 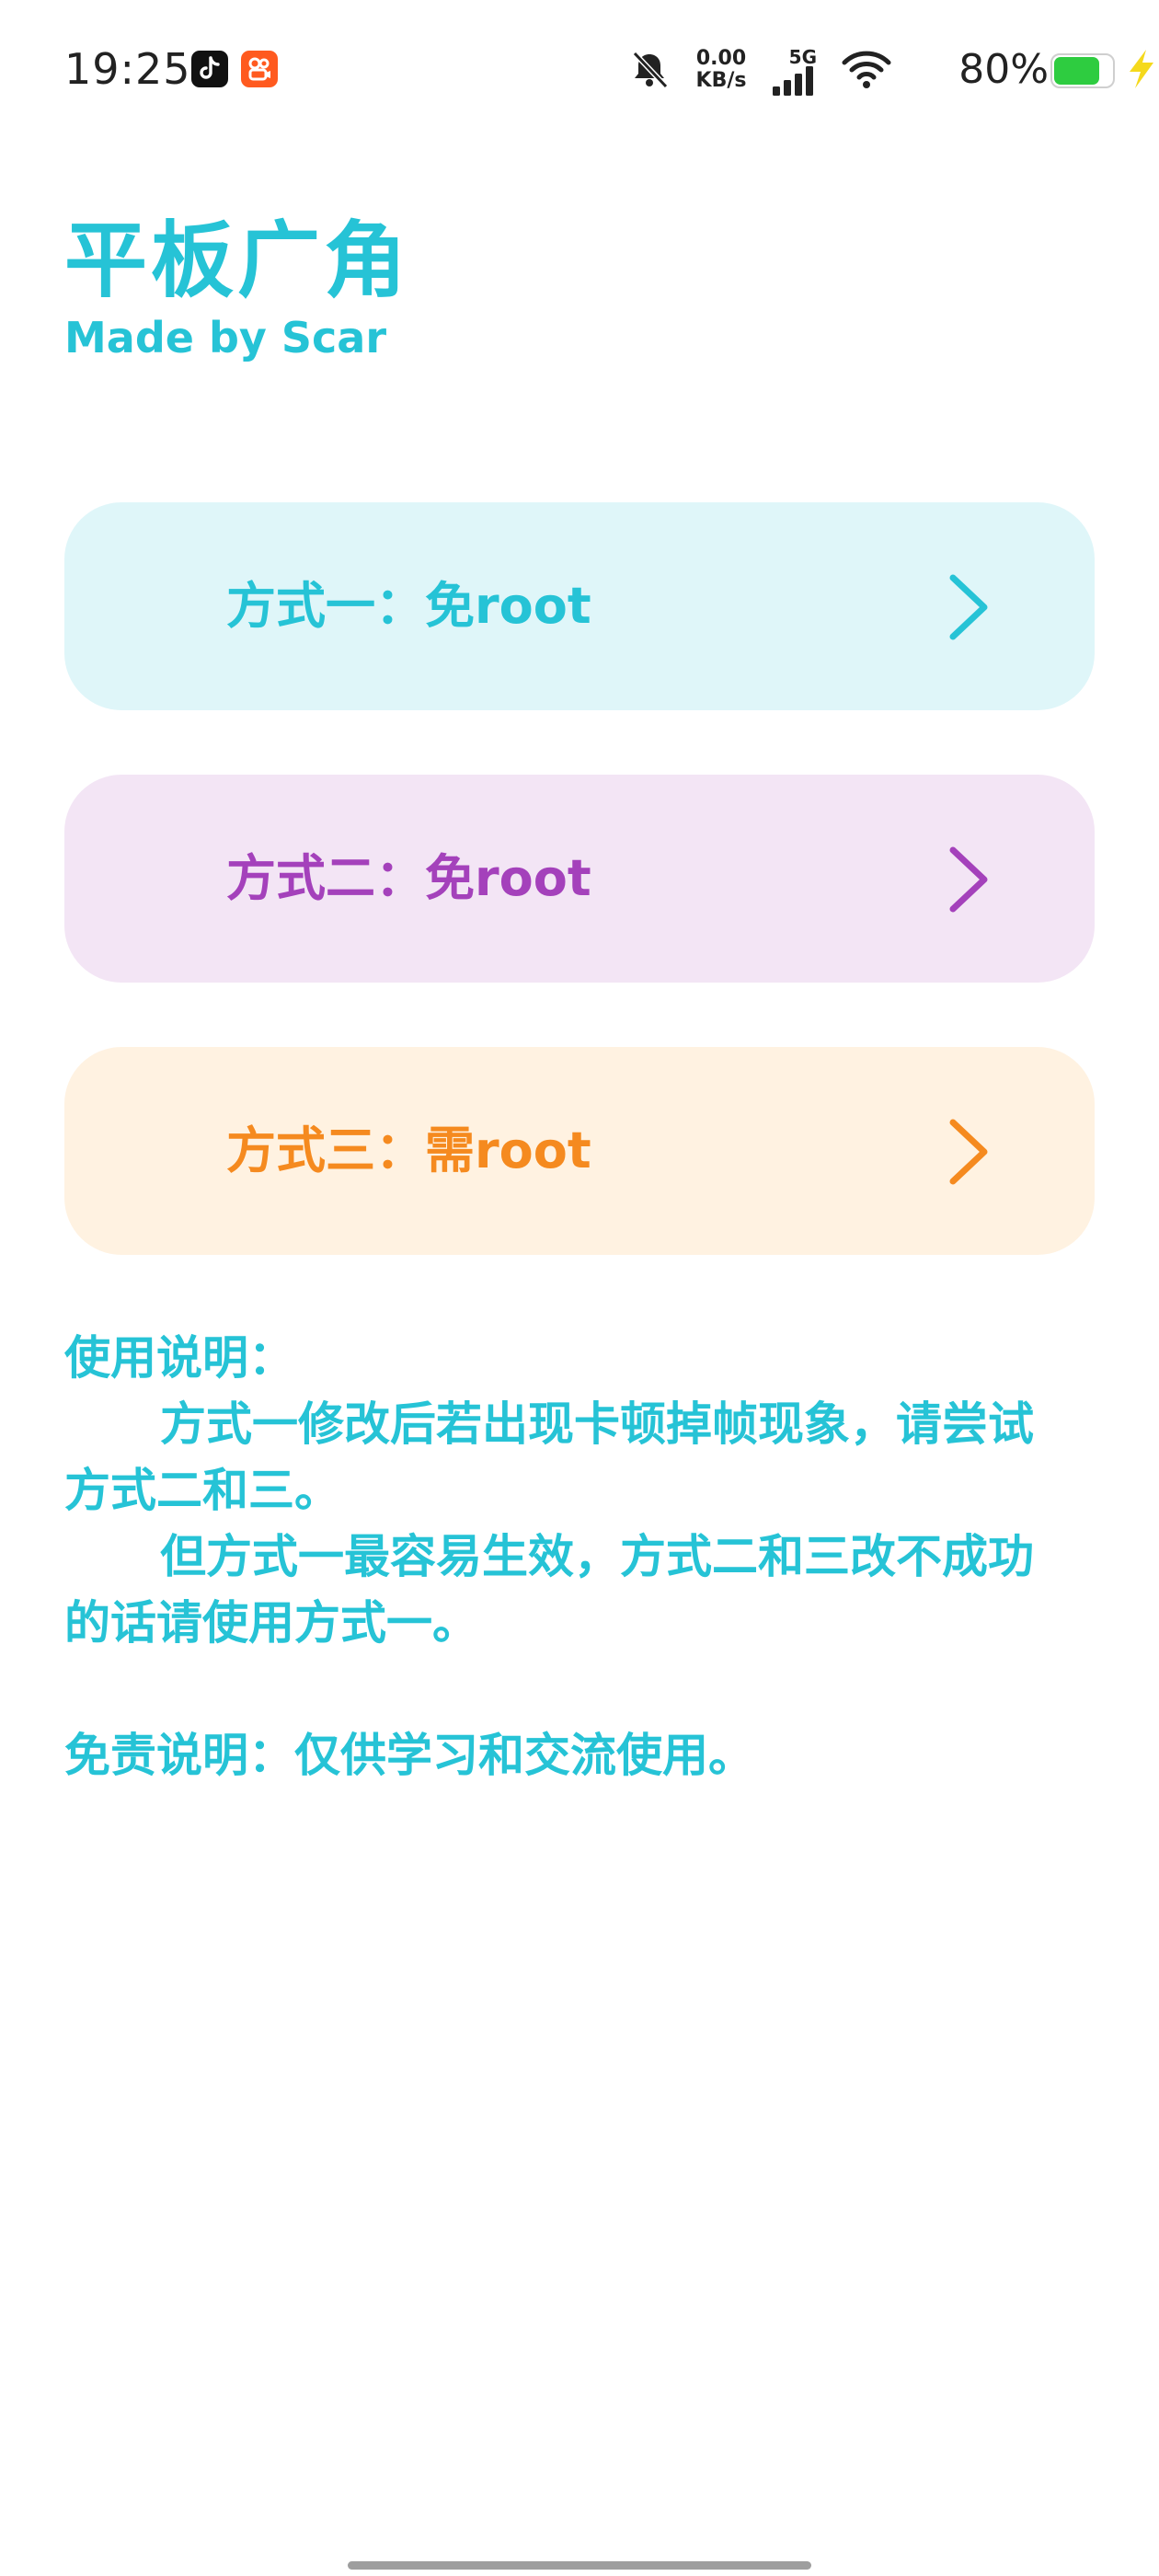 What do you see at coordinates (237, 261) in the screenshot?
I see `page-title: 平板广角` at bounding box center [237, 261].